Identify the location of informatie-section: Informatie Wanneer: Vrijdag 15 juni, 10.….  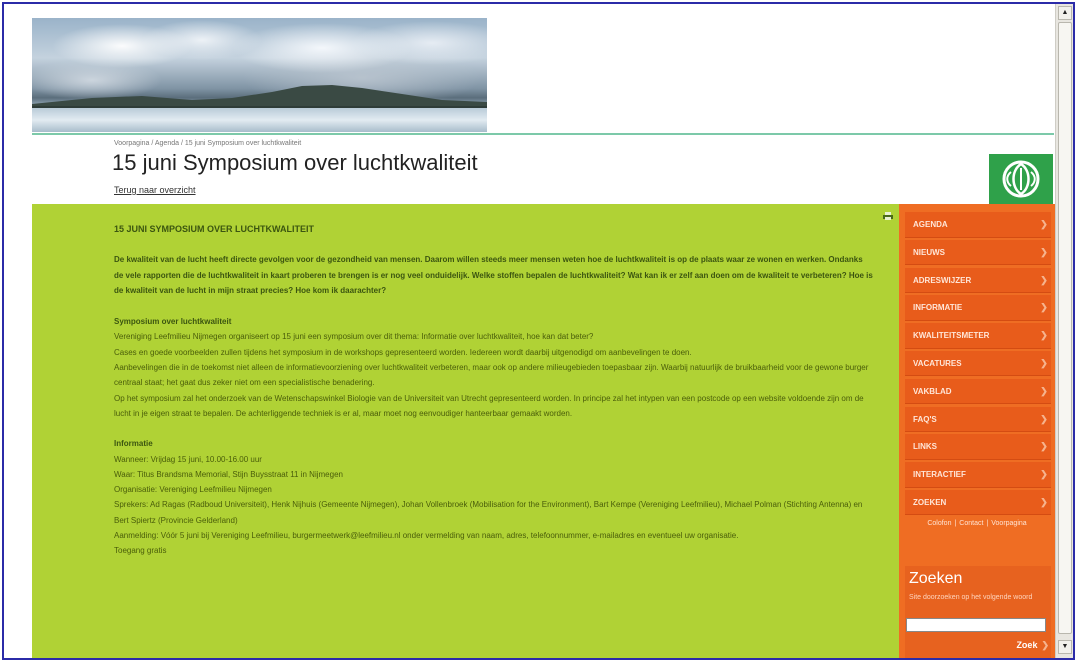
(494, 497).